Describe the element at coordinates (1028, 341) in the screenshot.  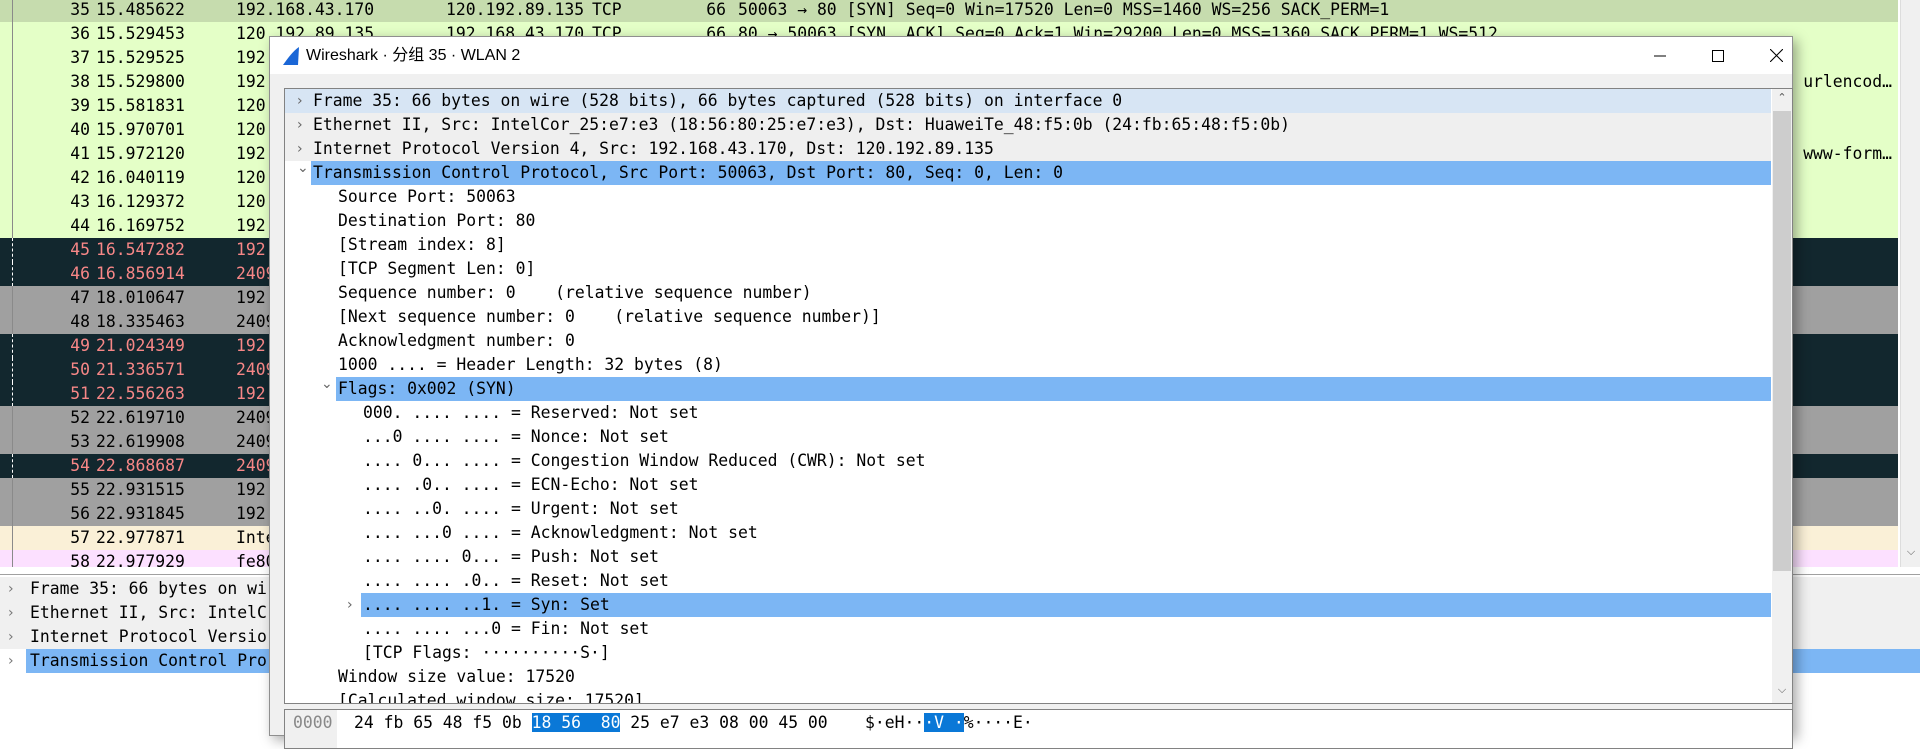
I see `tree-item: Acknowledgment number: 0` at that location.